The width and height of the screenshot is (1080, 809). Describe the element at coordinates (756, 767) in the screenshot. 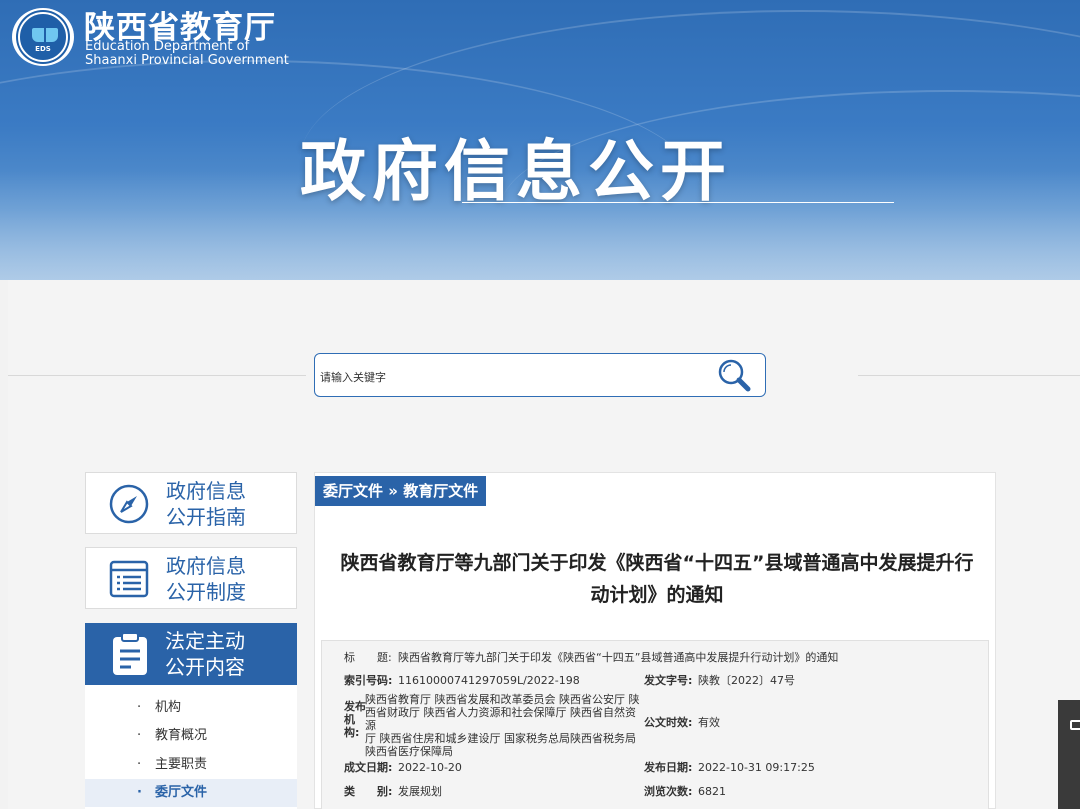

I see `meta-published-value: 2022-10-31 09:17:25` at that location.